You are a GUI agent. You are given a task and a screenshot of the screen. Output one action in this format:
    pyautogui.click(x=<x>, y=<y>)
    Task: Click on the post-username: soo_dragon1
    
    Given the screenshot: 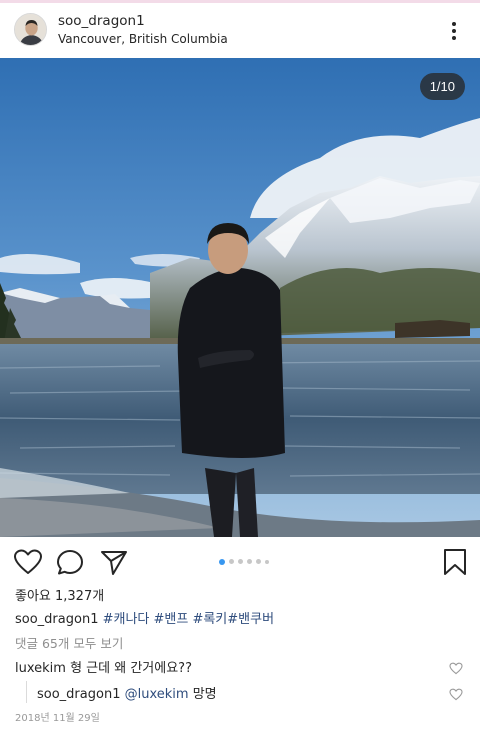 What is the action you would take?
    pyautogui.click(x=101, y=21)
    